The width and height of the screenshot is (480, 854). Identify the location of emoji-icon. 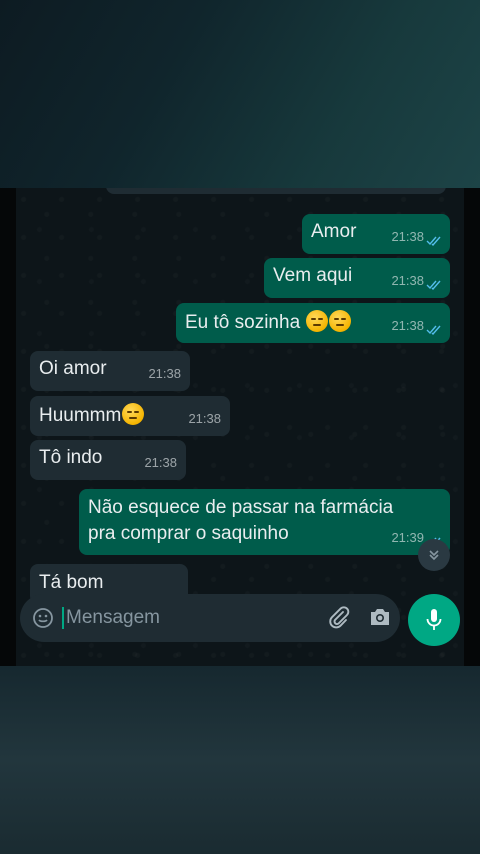
(43, 618).